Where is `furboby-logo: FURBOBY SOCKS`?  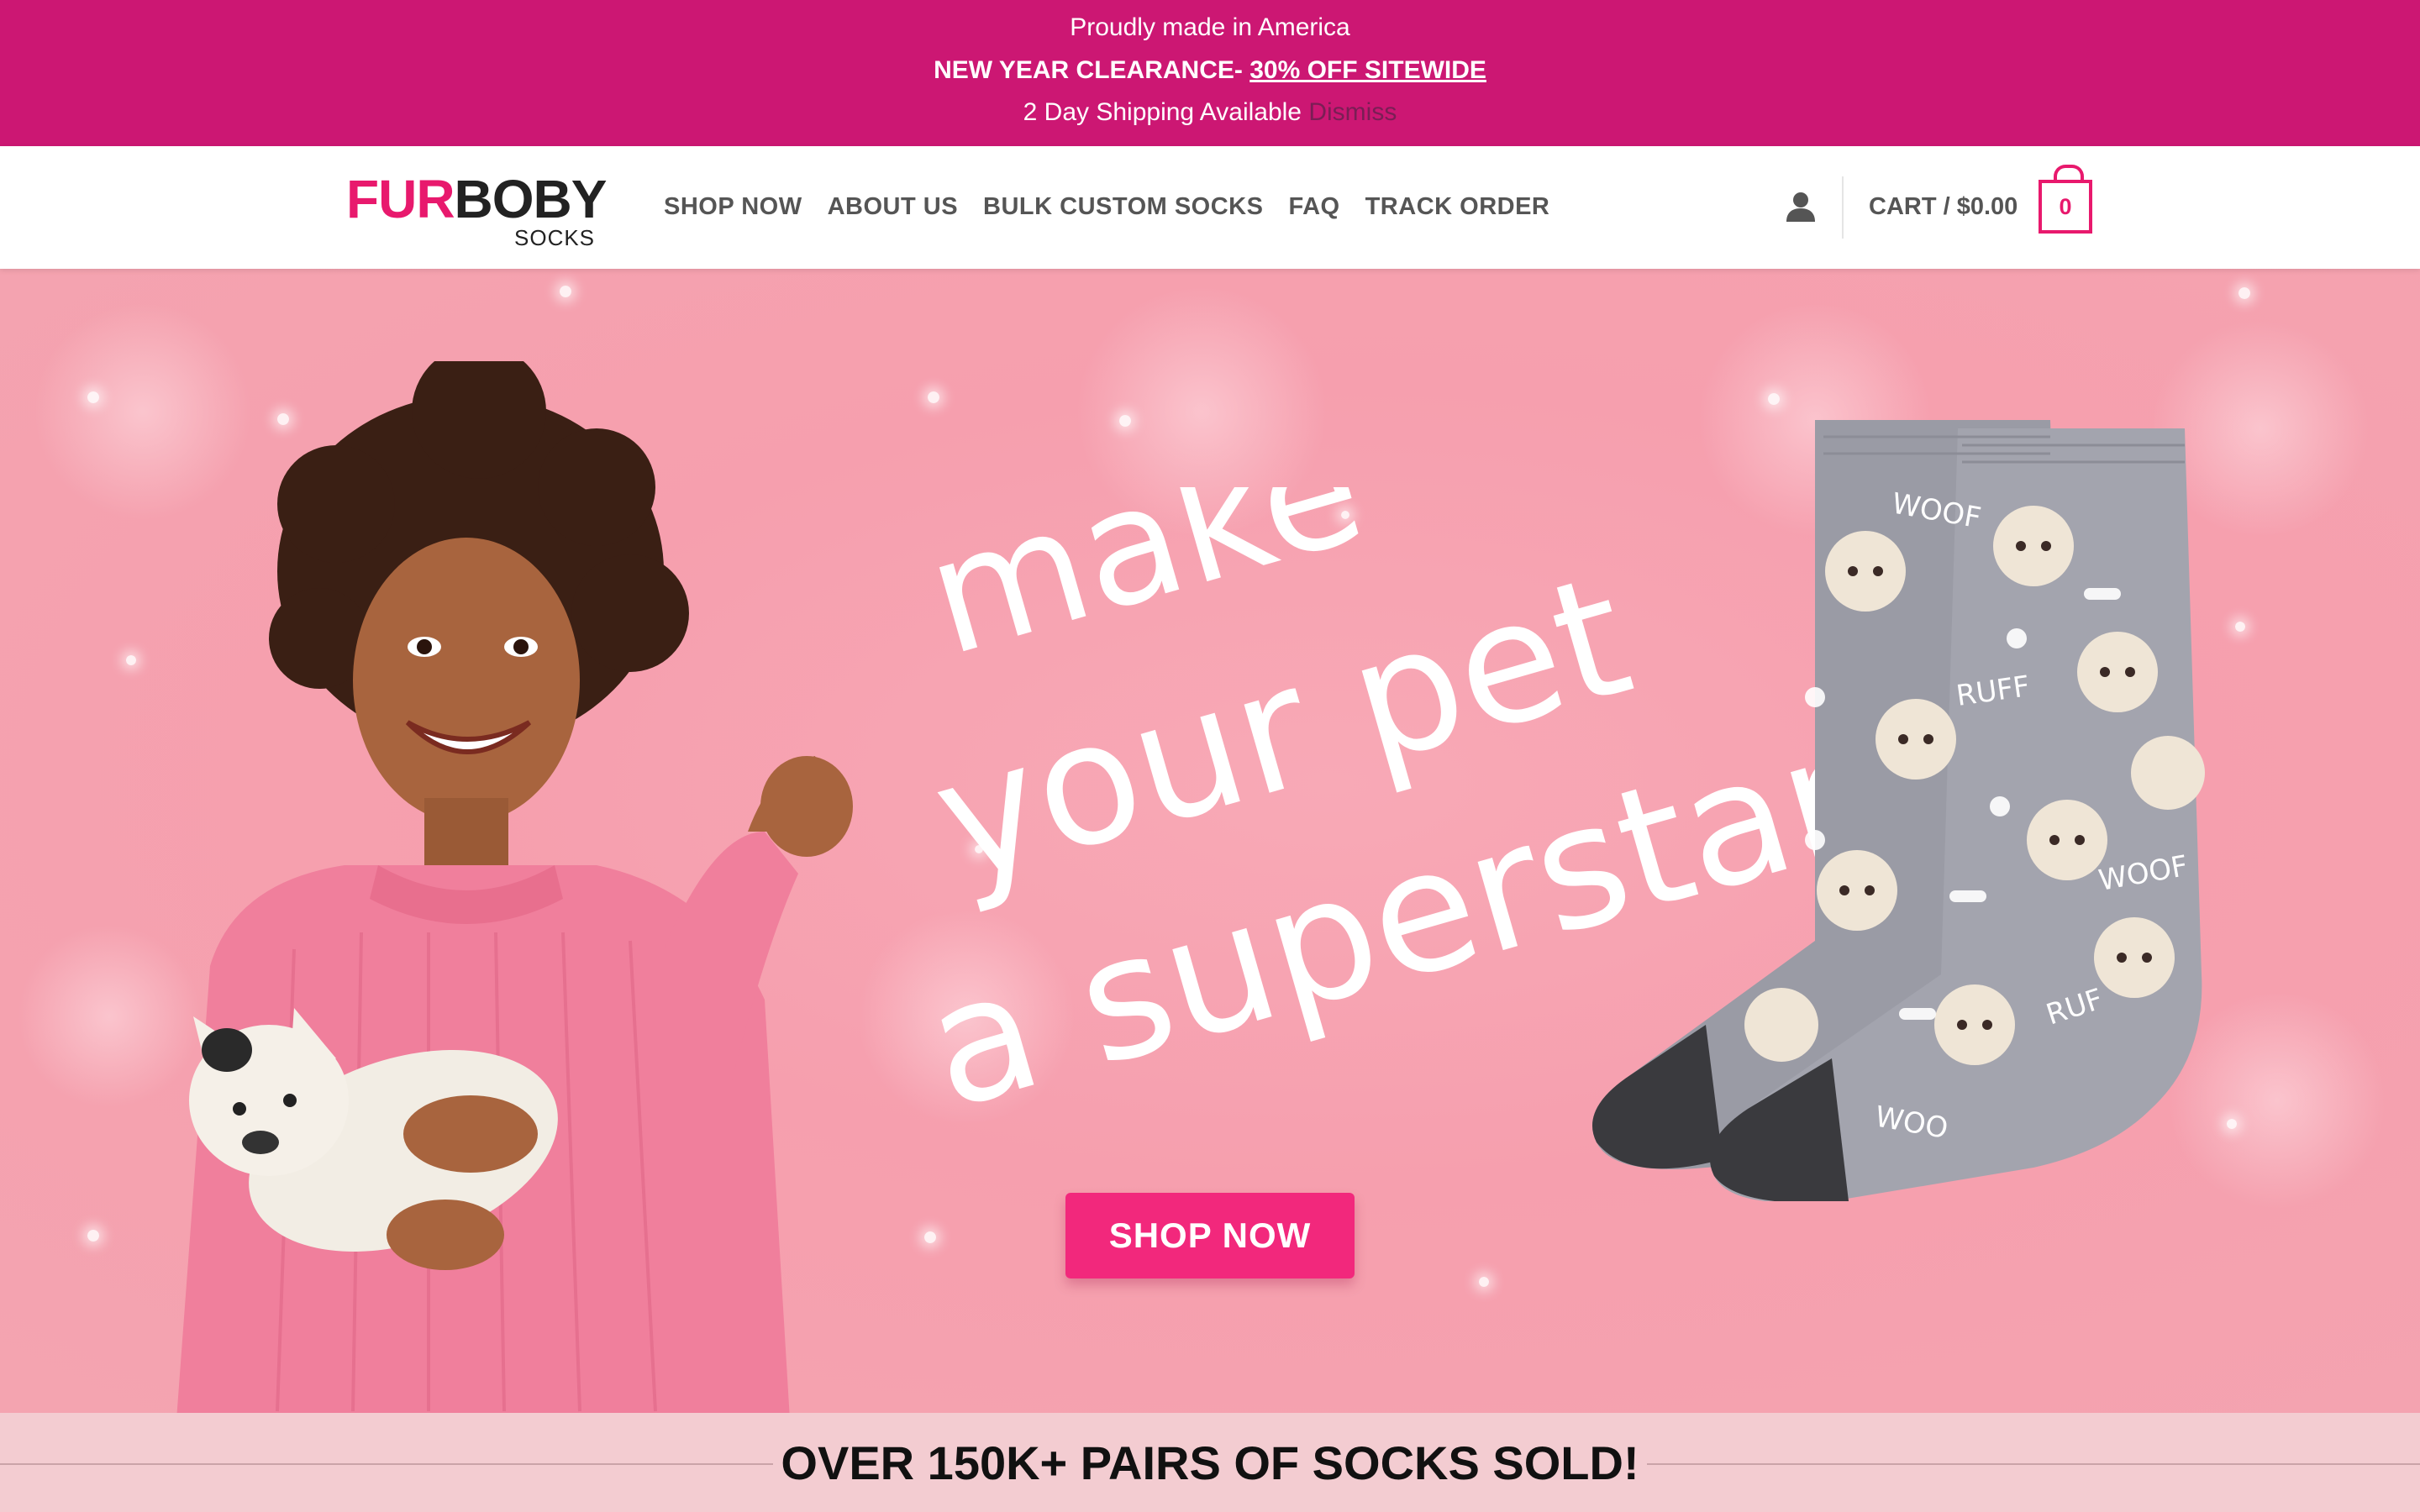
furboby-logo: FURBOBY SOCKS is located at coordinates (477, 209).